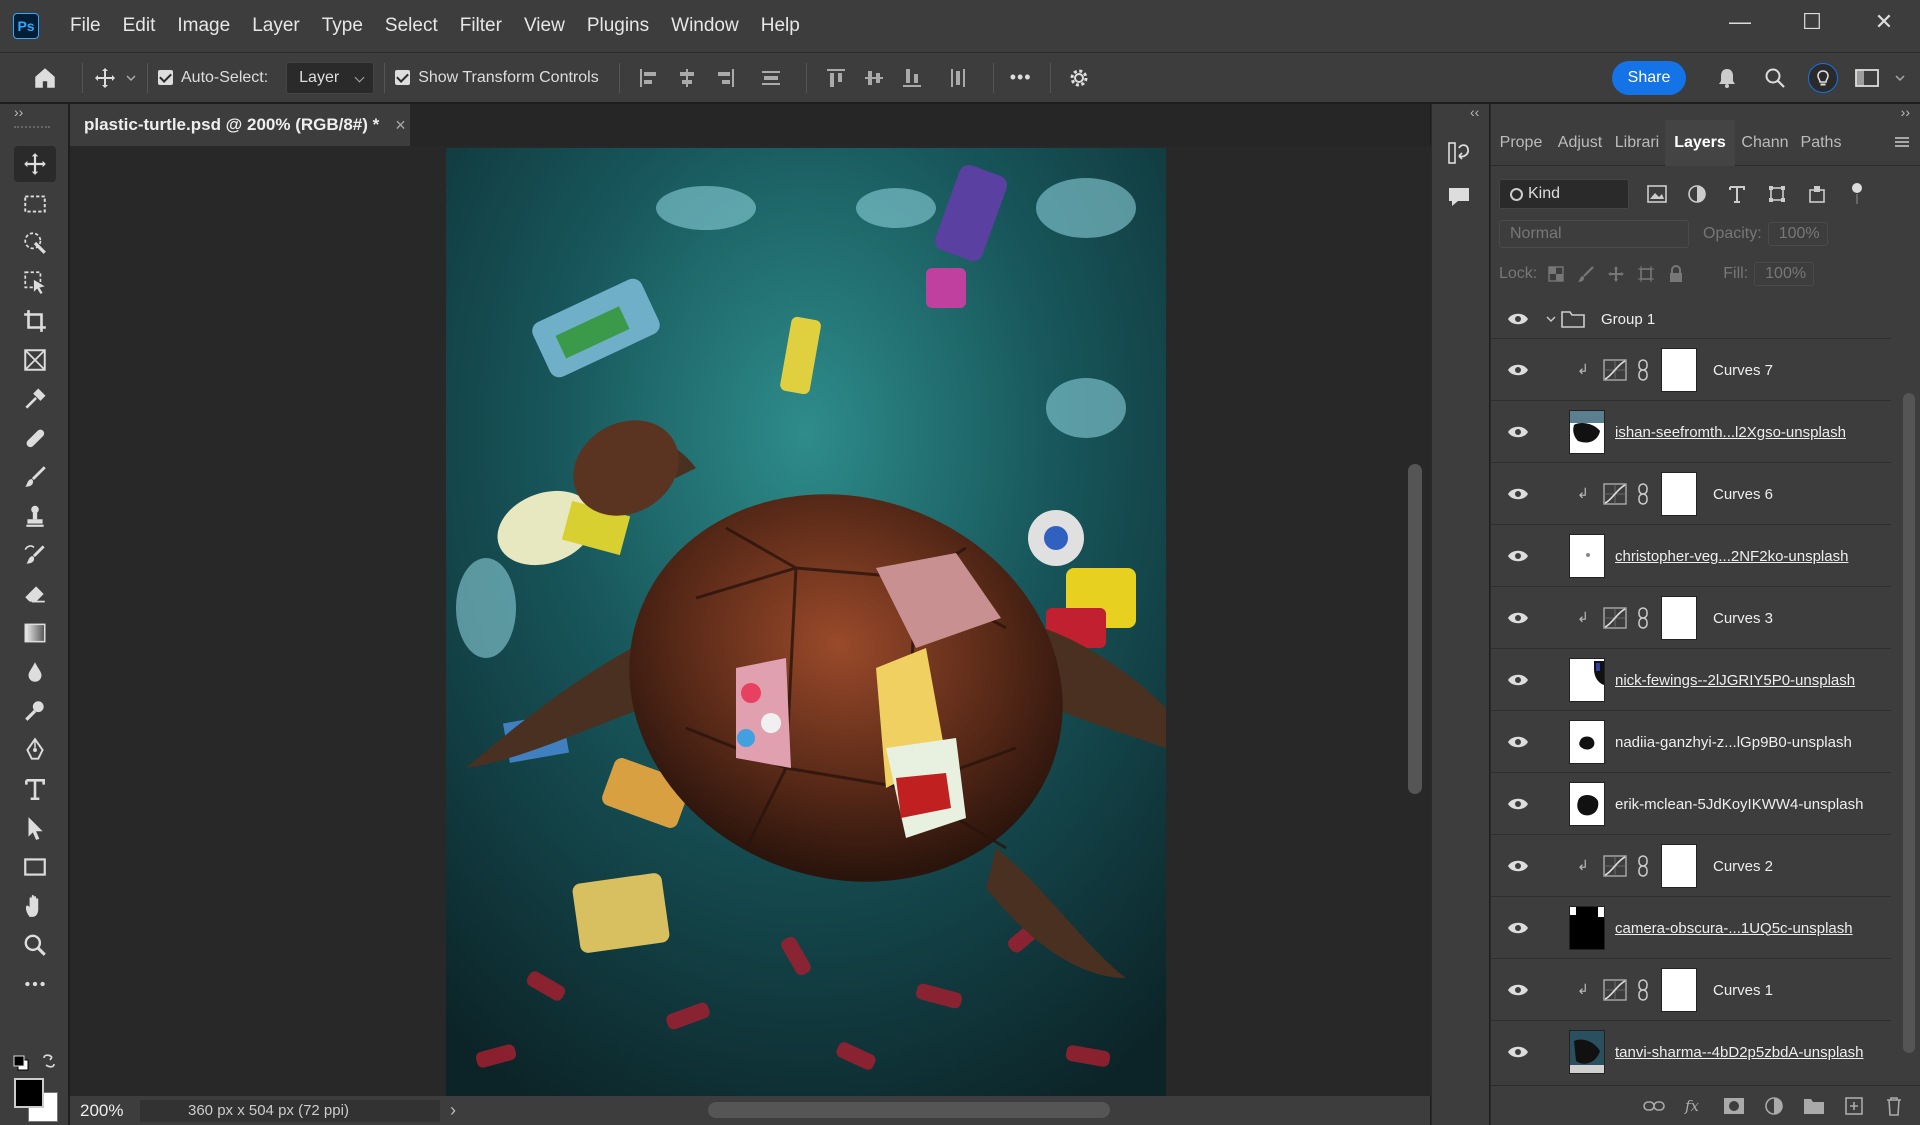 The width and height of the screenshot is (1920, 1125). I want to click on delete-layer-button, so click(1894, 1106).